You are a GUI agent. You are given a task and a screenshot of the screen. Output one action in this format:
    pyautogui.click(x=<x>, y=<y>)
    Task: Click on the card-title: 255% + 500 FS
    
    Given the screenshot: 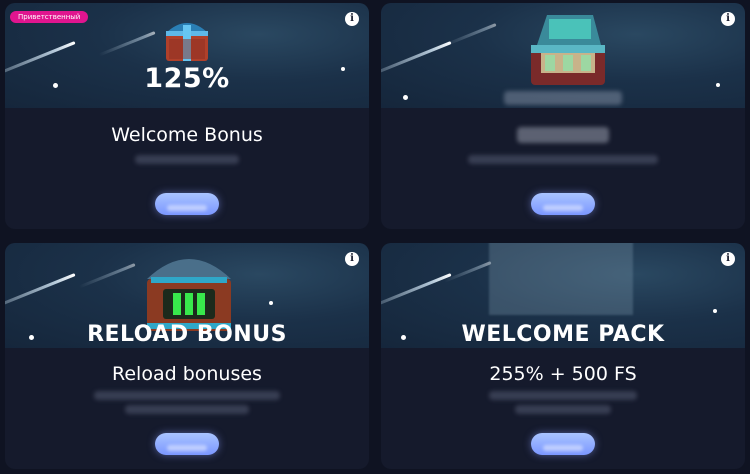 What is the action you would take?
    pyautogui.click(x=563, y=374)
    